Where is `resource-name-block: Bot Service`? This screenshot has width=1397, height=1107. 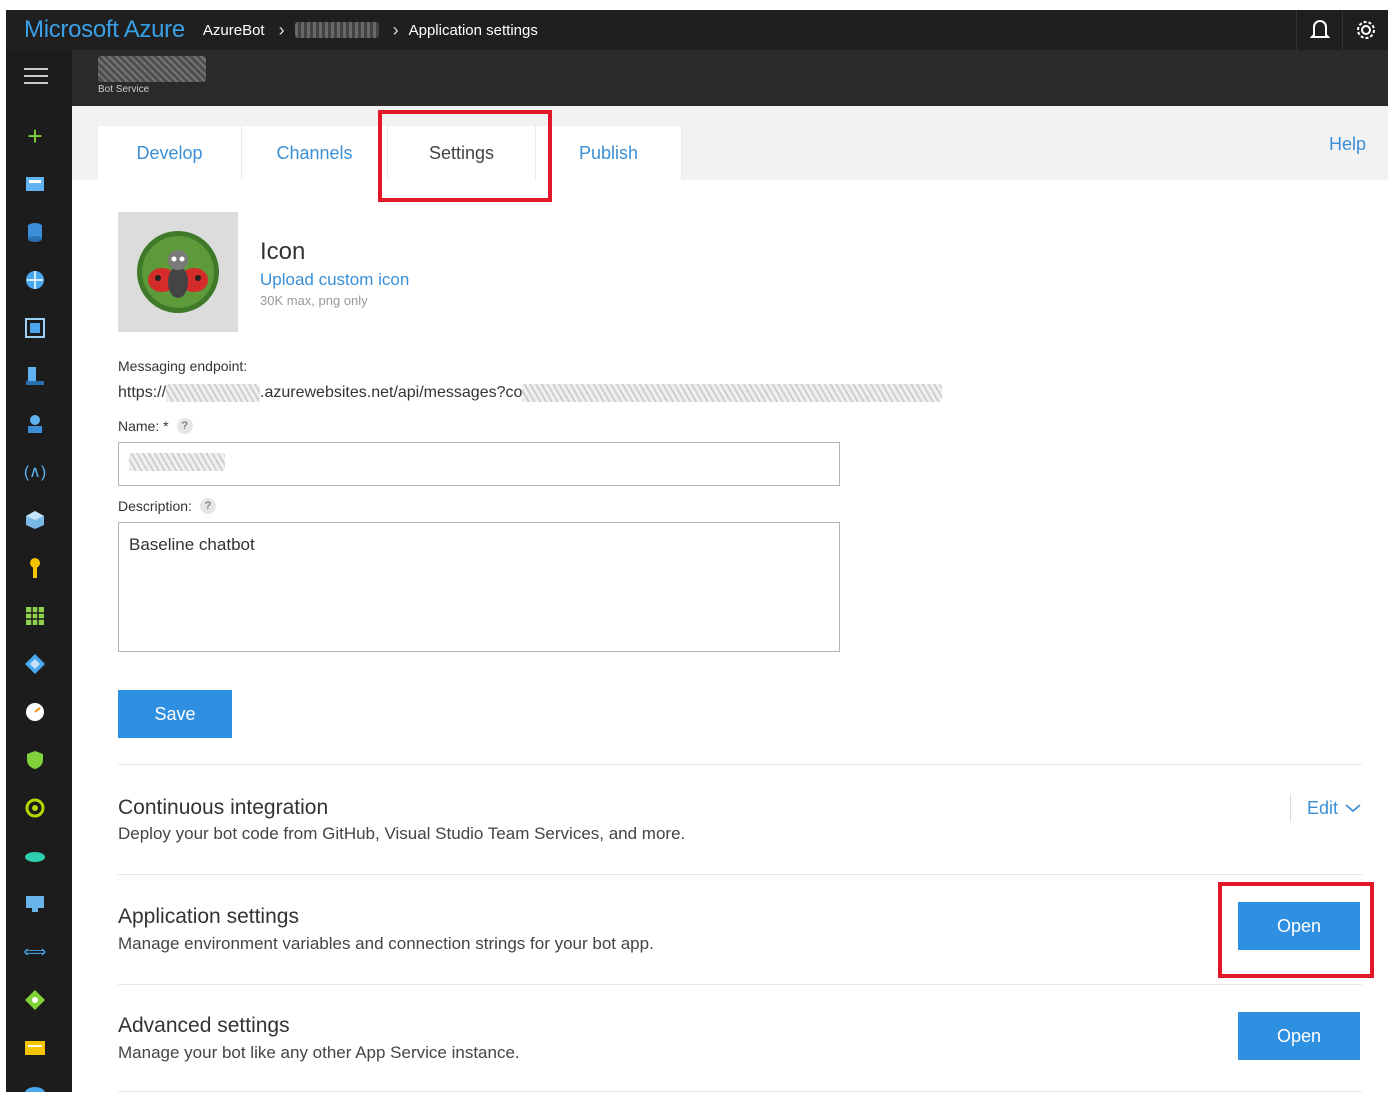
resource-name-block: Bot Service is located at coordinates (153, 78).